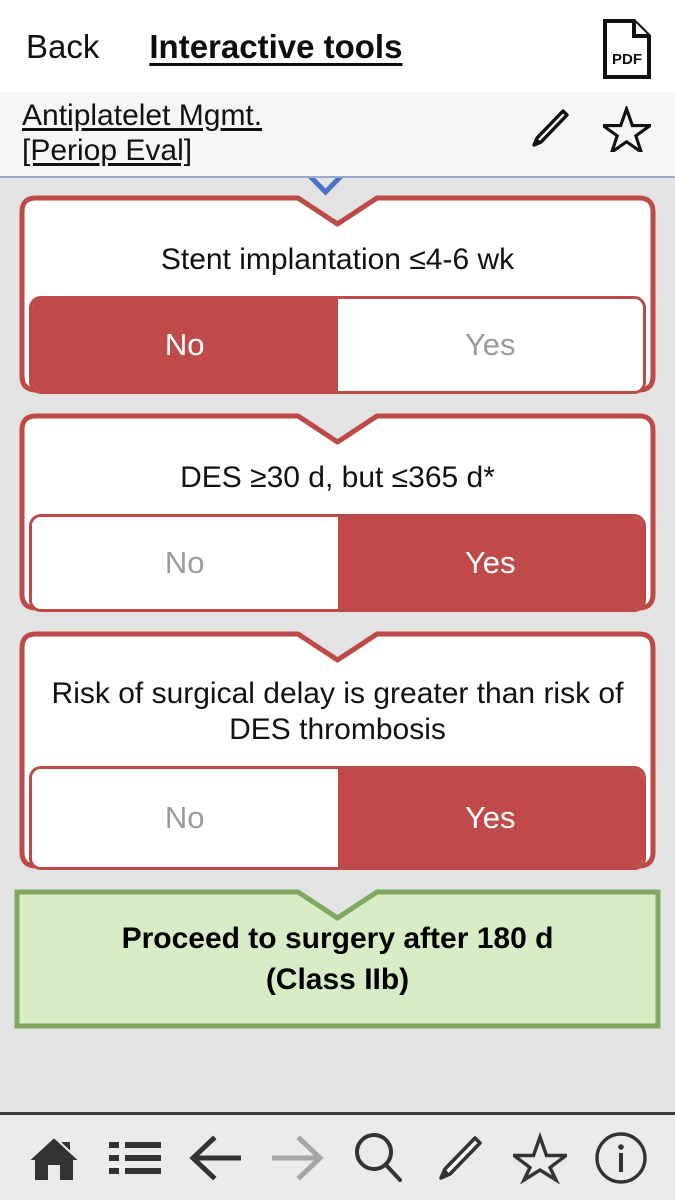 The width and height of the screenshot is (675, 1200). Describe the element at coordinates (276, 46) in the screenshot. I see `page-title: Interactive tools` at that location.